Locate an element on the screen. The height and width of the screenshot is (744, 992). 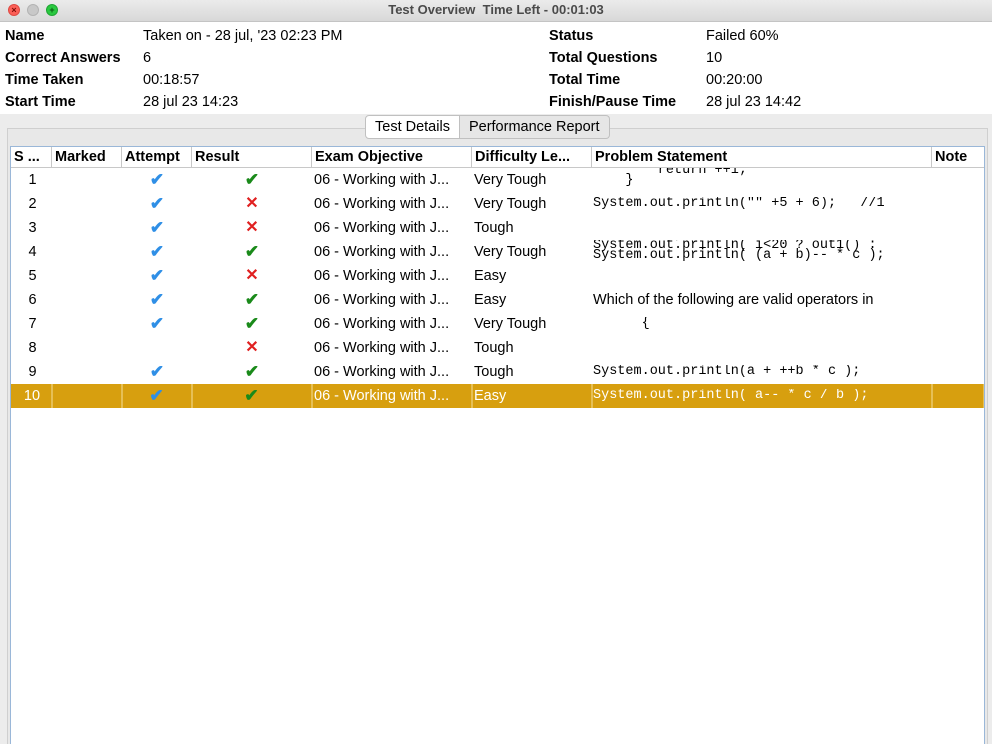
table-row: 3 ✔ ✕ 06 - Working with J... Tough is located at coordinates (497, 228).